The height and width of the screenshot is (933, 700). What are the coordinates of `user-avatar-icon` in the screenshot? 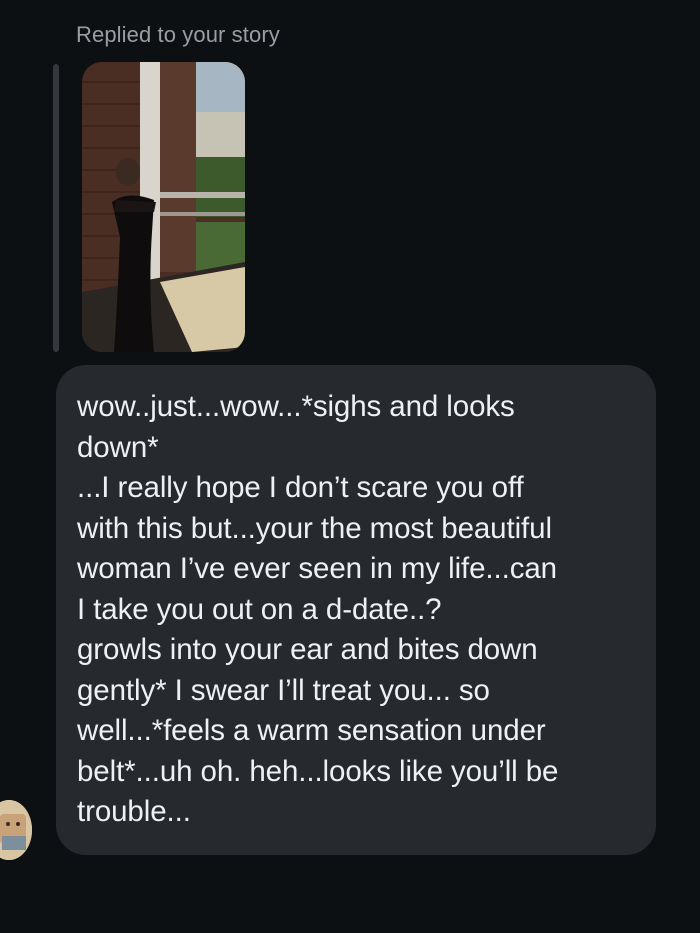 It's located at (16, 830).